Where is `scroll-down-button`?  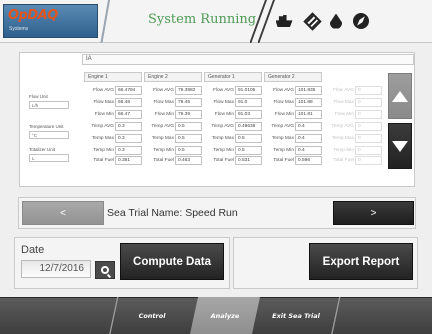 scroll-down-button is located at coordinates (400, 146).